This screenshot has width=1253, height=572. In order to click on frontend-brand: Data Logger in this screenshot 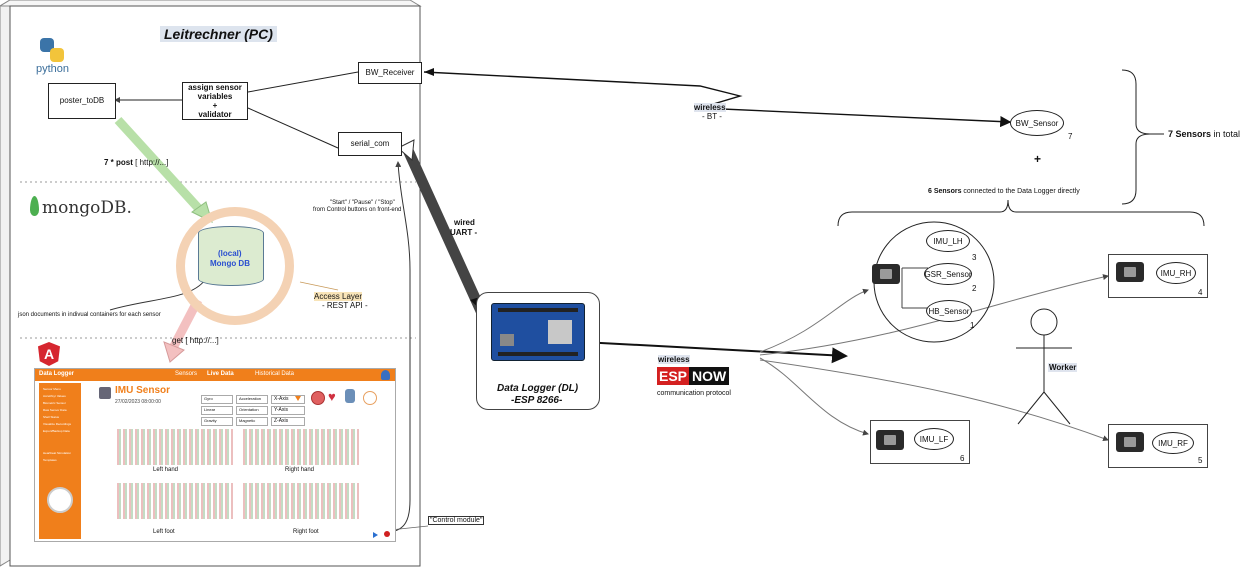, I will do `click(57, 374)`.